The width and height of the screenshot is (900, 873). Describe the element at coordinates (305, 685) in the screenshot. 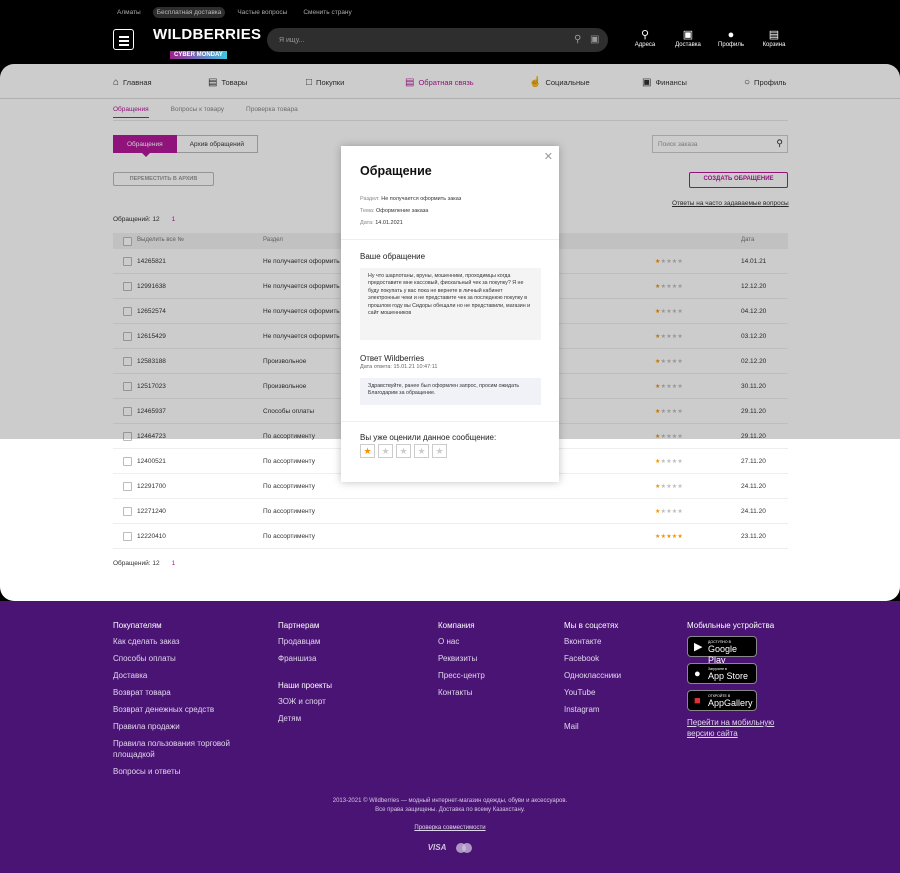

I see `footer-projects-title: Наши проекты` at that location.